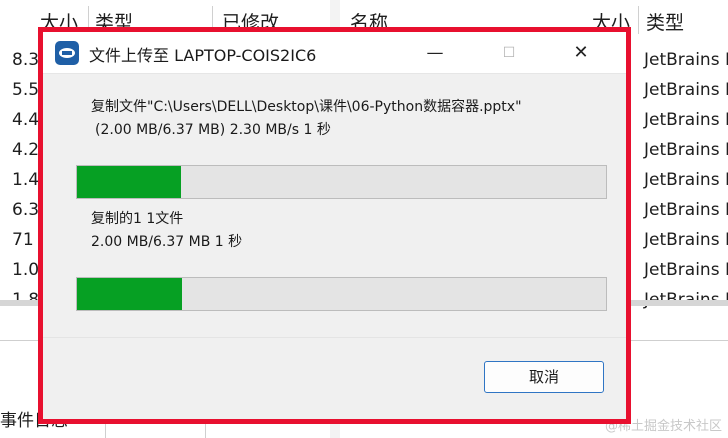 Image resolution: width=728 pixels, height=438 pixels. I want to click on file-size-cell: 1.4, so click(25, 180).